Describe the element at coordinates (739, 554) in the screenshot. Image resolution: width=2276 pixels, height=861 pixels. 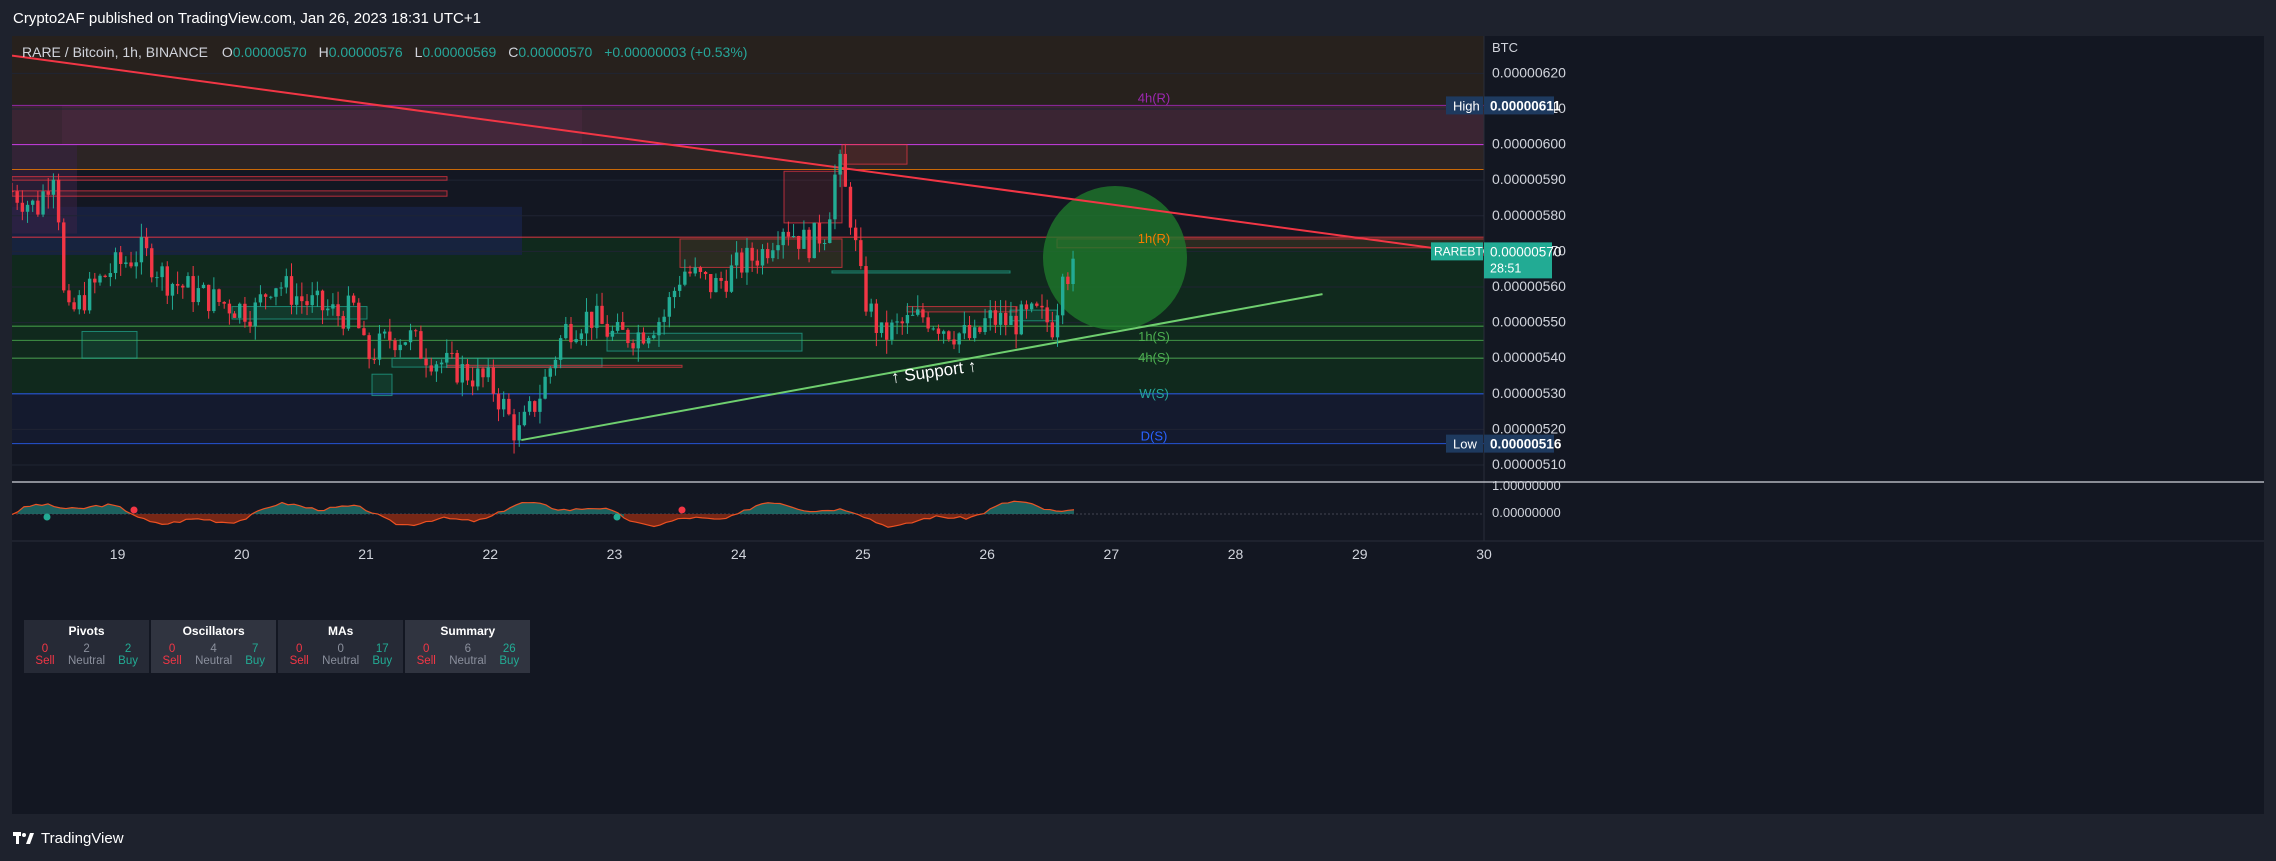
I see `time-tick-label: 24` at that location.